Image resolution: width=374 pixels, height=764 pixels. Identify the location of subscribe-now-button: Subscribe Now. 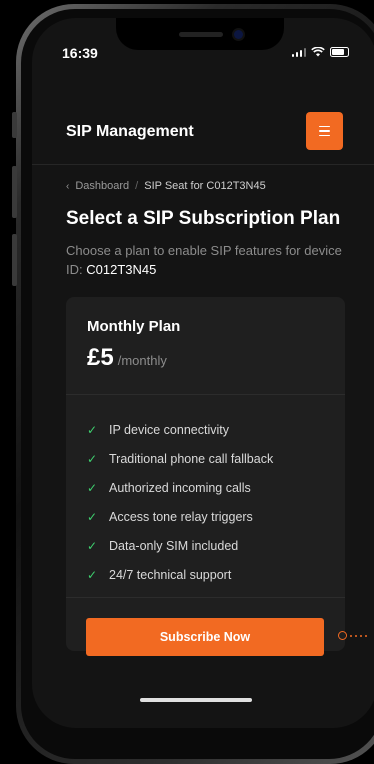
(205, 637).